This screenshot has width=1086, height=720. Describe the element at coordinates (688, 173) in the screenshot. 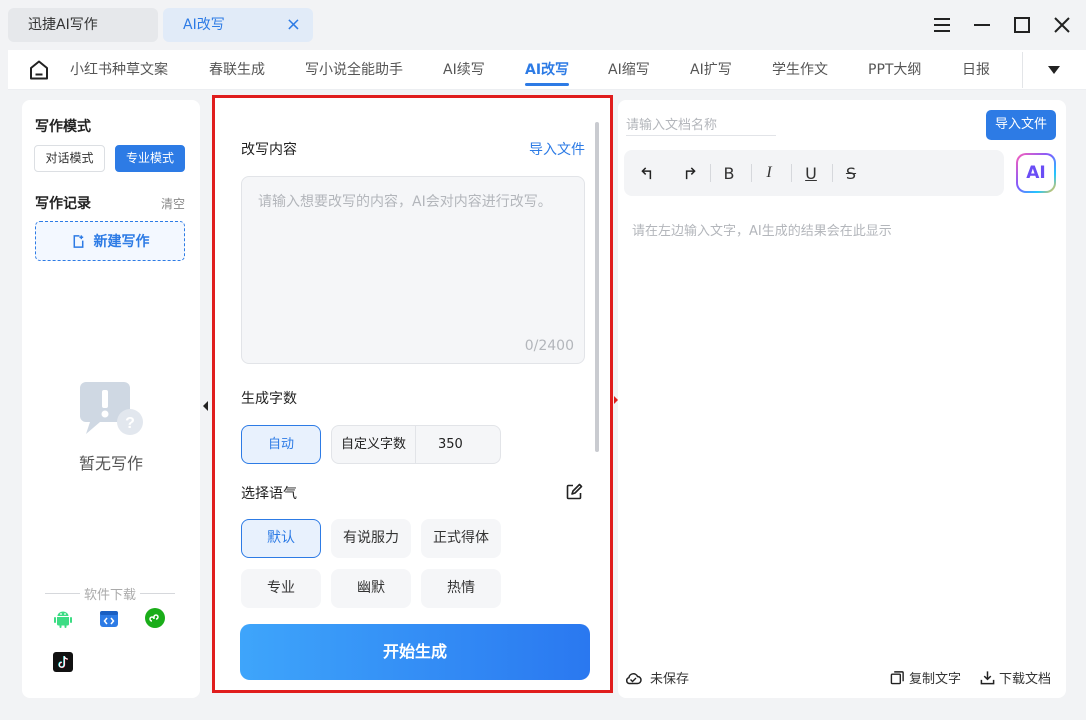

I see `redo-icon` at that location.